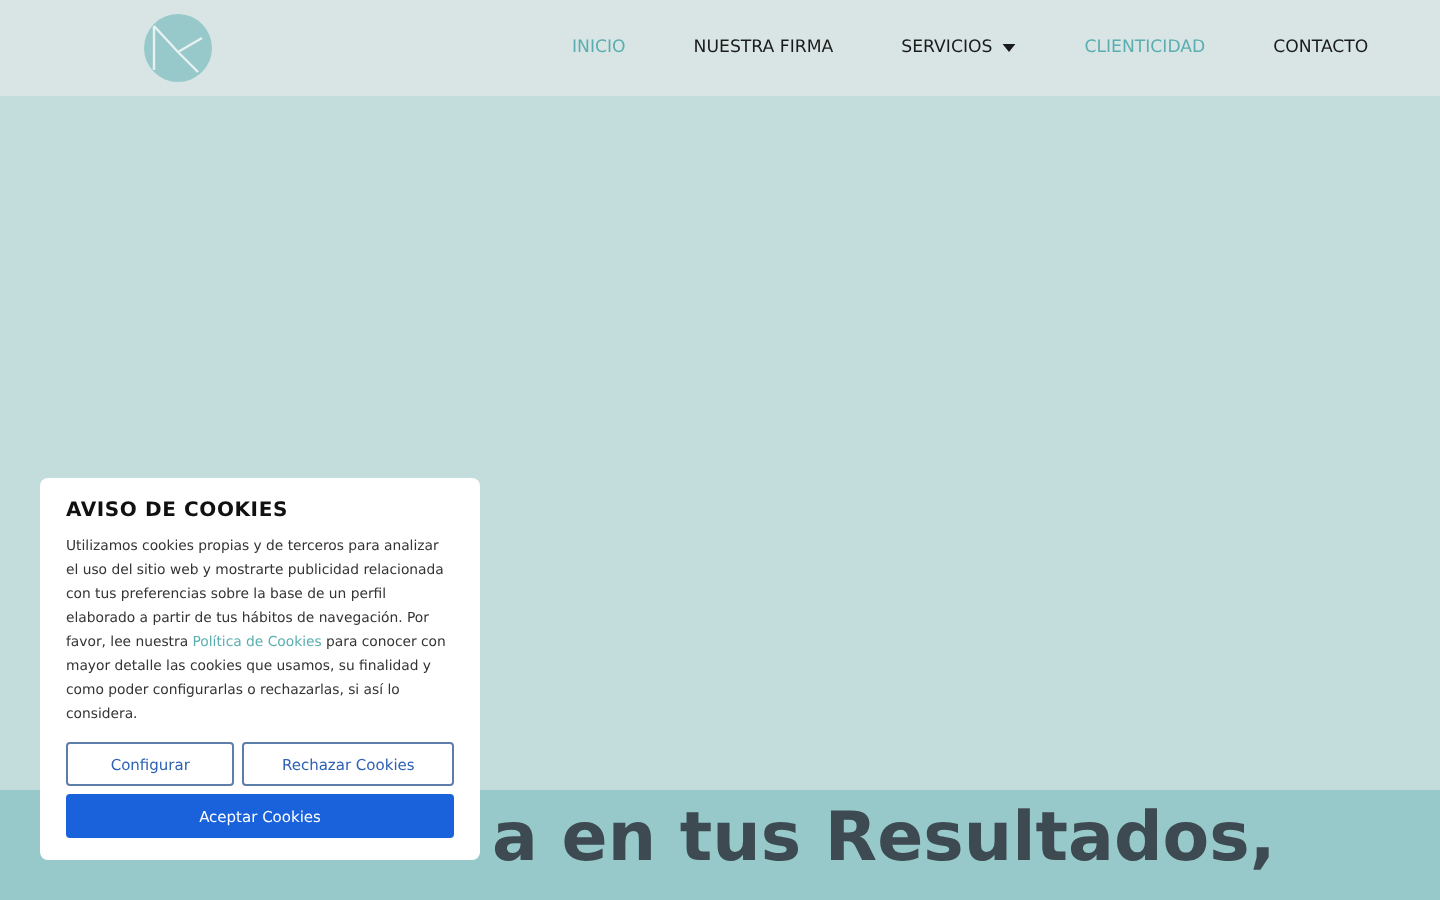 The height and width of the screenshot is (900, 1440). I want to click on hero-headline: a en tus Resultados,, so click(885, 838).